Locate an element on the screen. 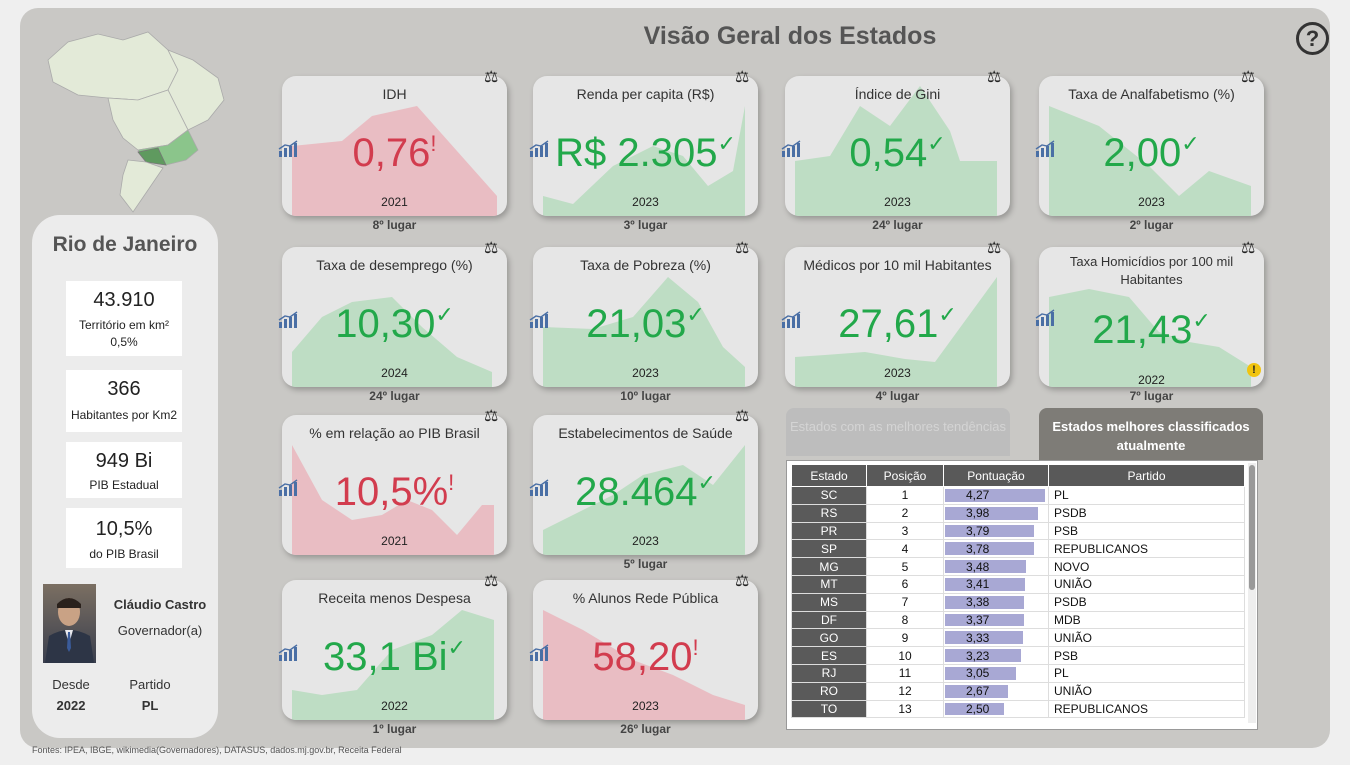 Image resolution: width=1350 pixels, height=765 pixels. table-row: ES 10 3,23 PSB is located at coordinates (1018, 655).